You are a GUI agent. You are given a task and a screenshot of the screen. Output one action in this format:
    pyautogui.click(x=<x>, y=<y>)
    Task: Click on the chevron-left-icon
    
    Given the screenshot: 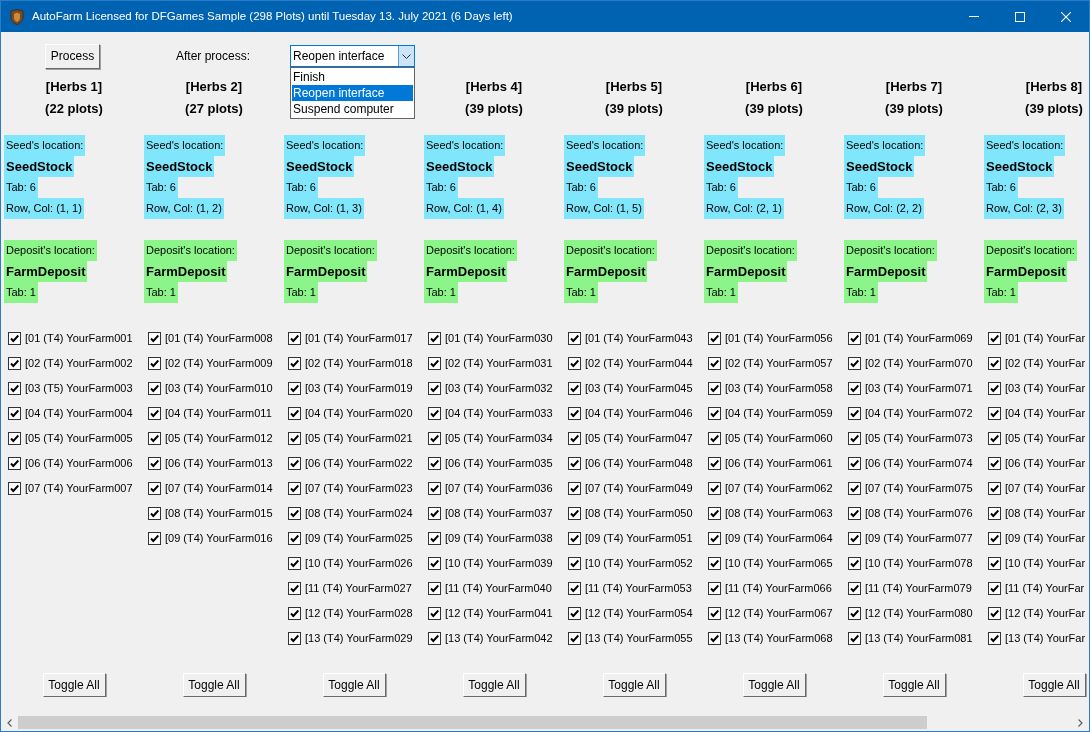 What is the action you would take?
    pyautogui.click(x=9, y=722)
    